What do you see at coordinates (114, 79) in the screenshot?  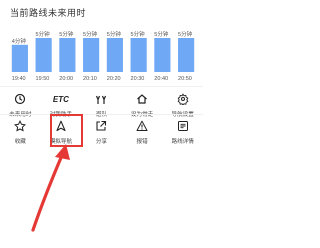 I see `chart-category-label: 20:20` at bounding box center [114, 79].